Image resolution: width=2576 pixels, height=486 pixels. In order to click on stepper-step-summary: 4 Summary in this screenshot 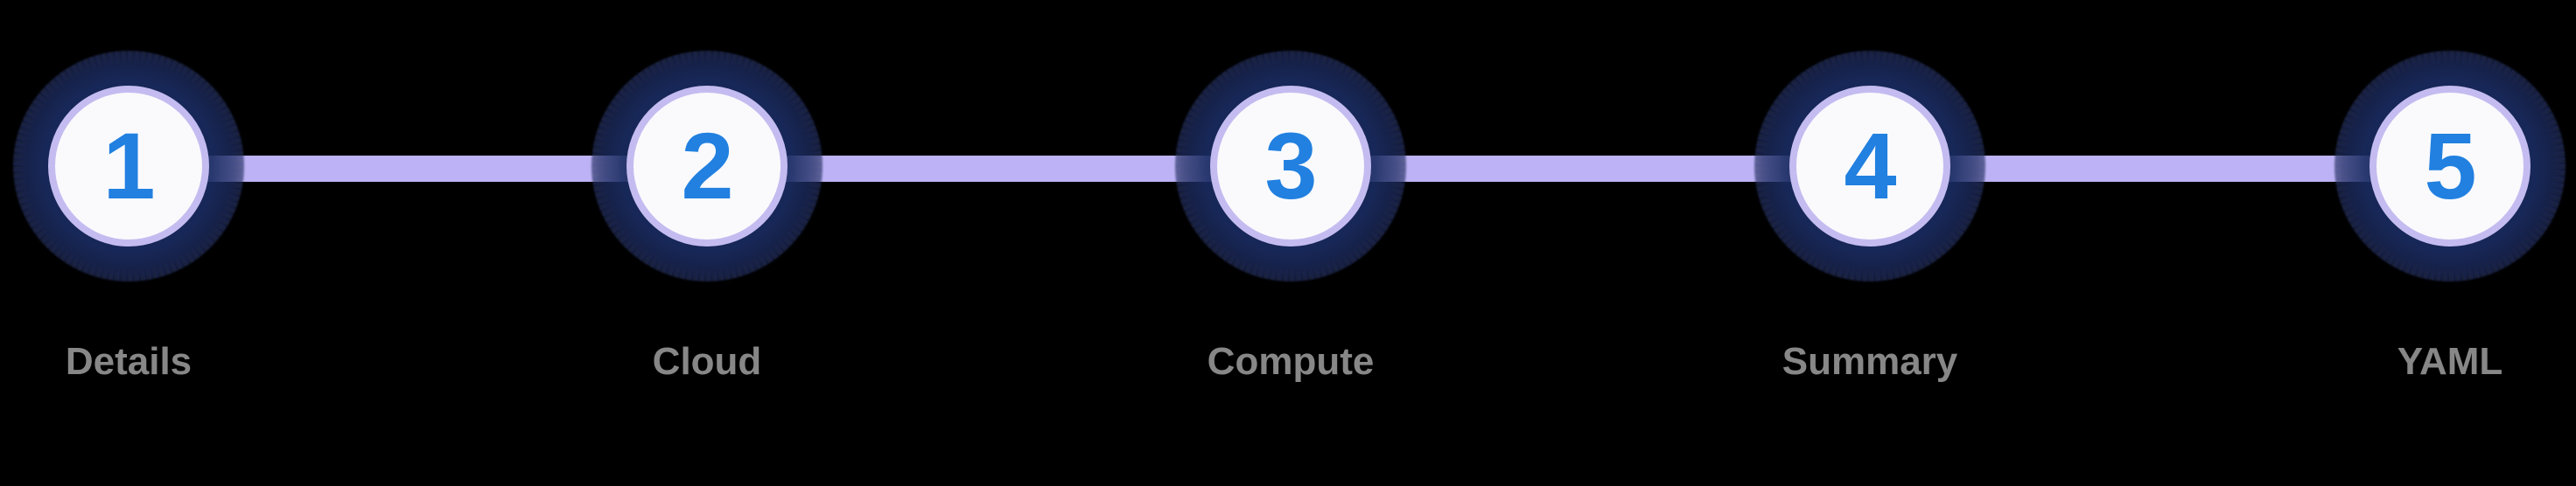, I will do `click(1870, 243)`.